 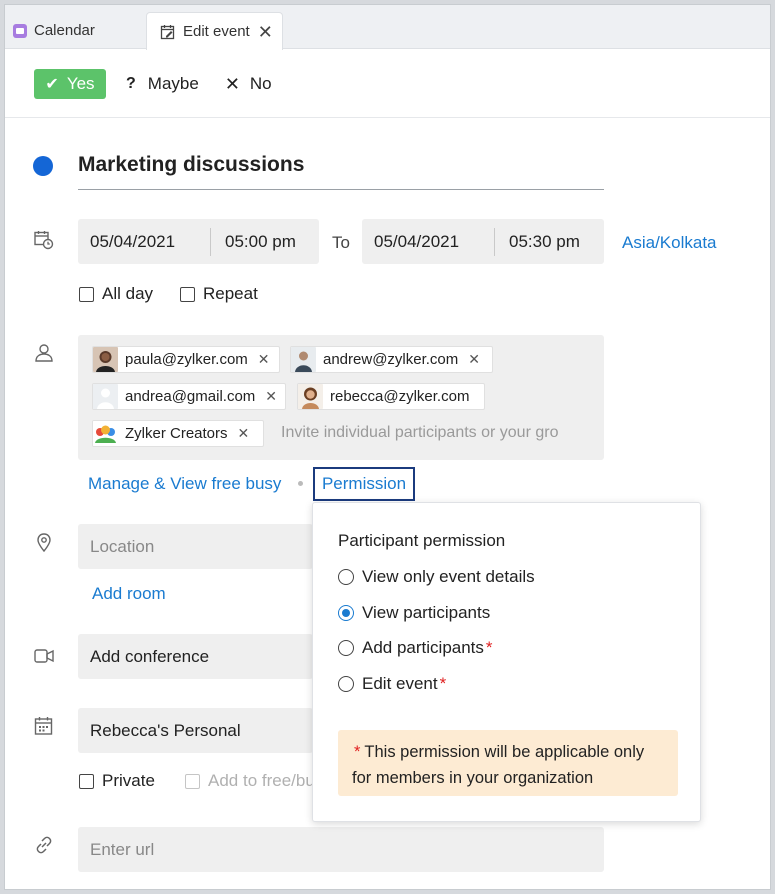 I want to click on group-chip: Zylker Creators ✕, so click(x=178, y=433).